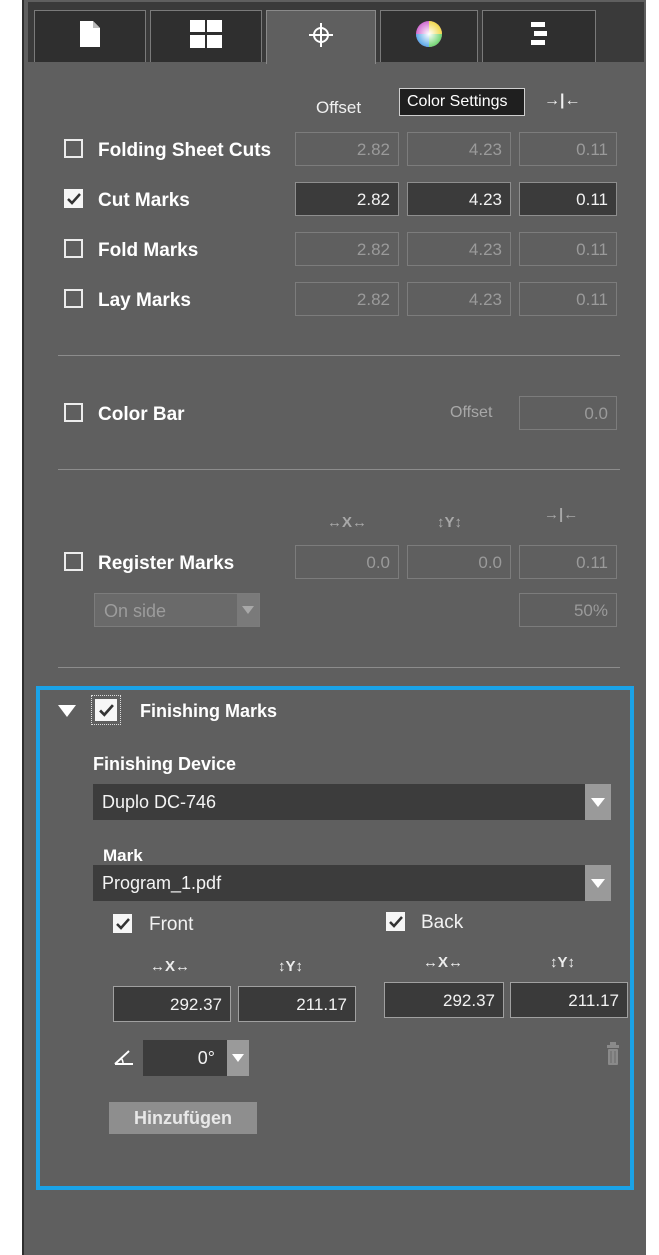 Image resolution: width=659 pixels, height=1255 pixels. Describe the element at coordinates (67, 713) in the screenshot. I see `collapse-triangle-icon` at that location.